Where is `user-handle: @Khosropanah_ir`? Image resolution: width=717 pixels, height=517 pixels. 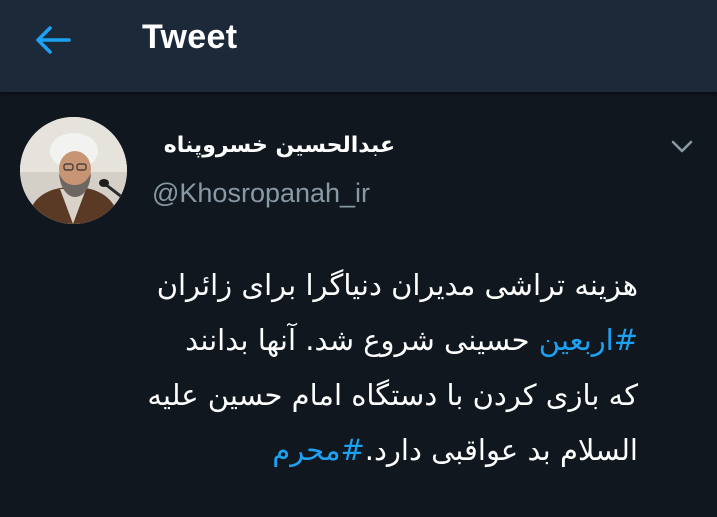
user-handle: @Khosropanah_ir is located at coordinates (261, 193).